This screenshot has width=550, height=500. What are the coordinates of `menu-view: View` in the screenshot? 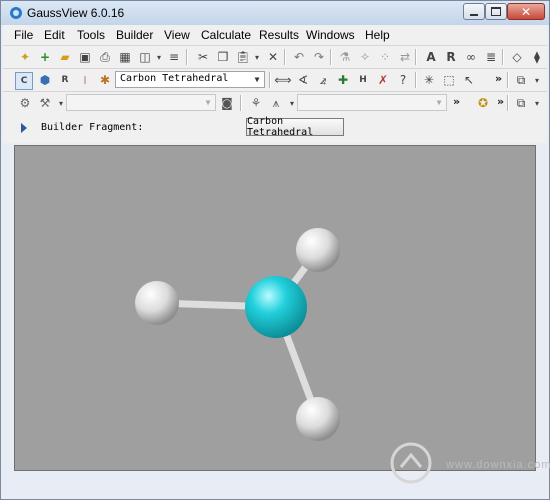 It's located at (177, 35).